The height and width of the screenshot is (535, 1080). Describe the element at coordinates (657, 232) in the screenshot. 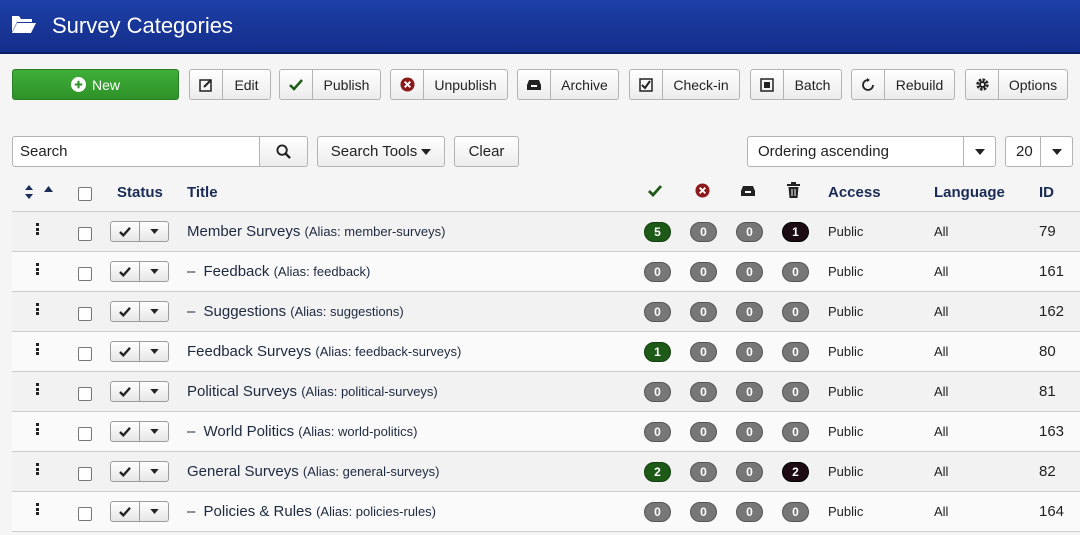

I see `published-count-badge: 5` at that location.